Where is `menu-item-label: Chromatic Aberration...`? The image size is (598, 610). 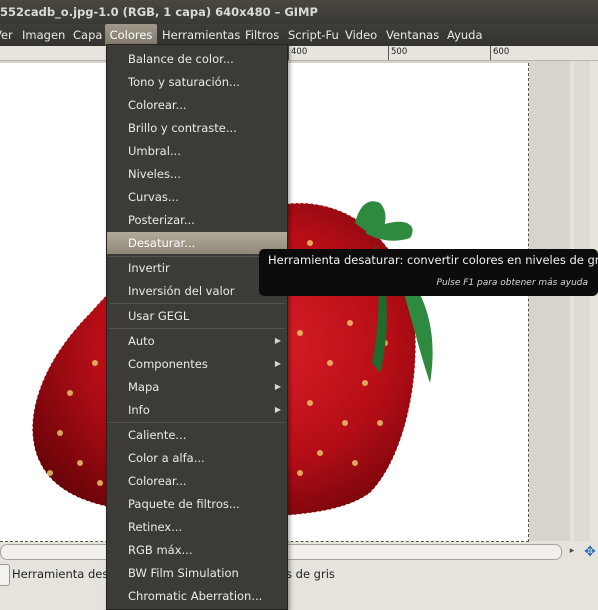 menu-item-label: Chromatic Aberration... is located at coordinates (195, 596).